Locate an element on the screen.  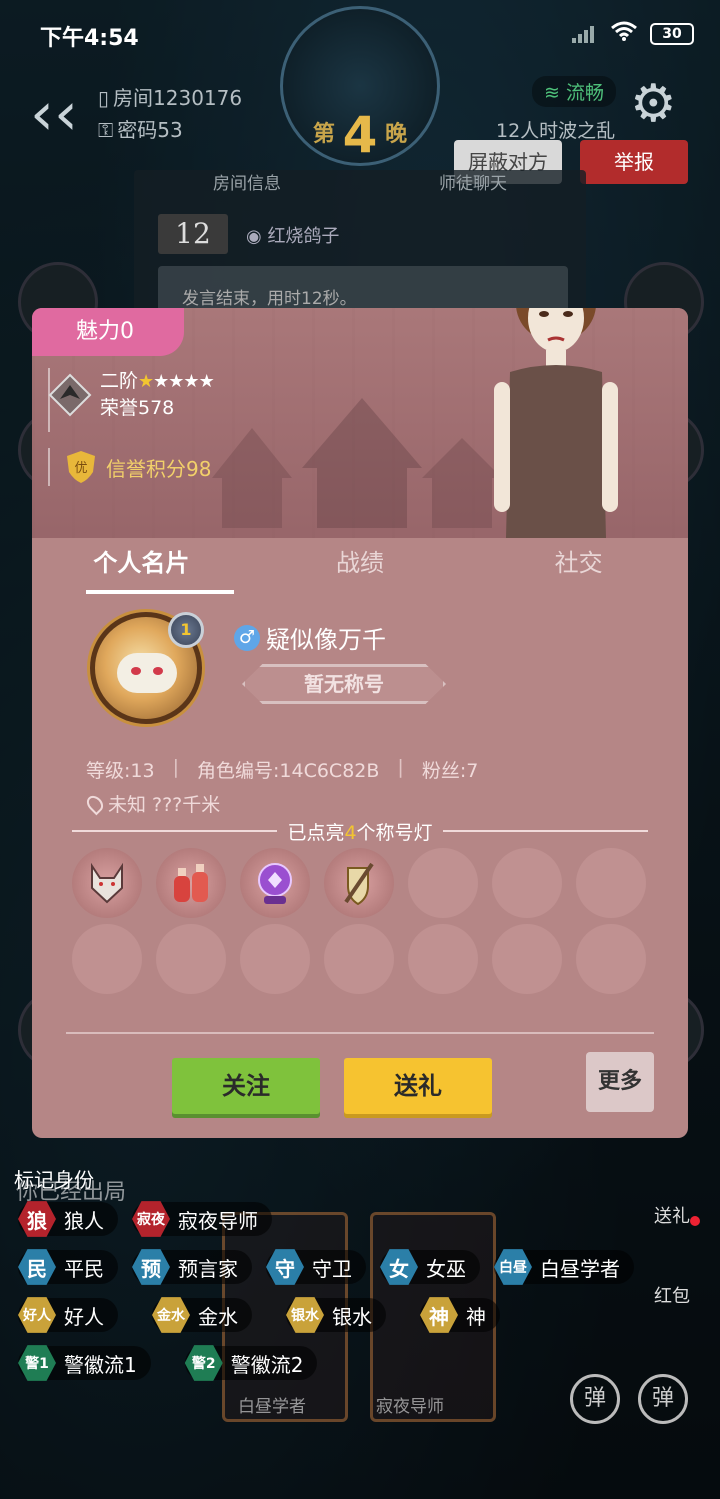
rank-info: 二阶★★★★★ 荣誉578 is located at coordinates (131, 394).